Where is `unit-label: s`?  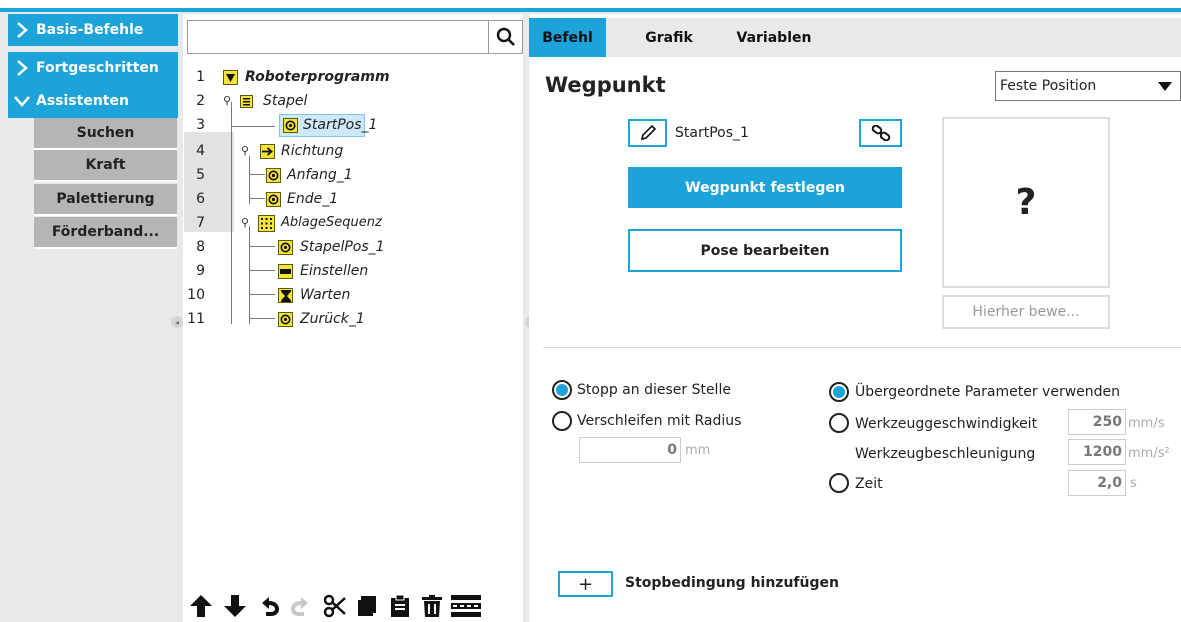 unit-label: s is located at coordinates (1133, 483).